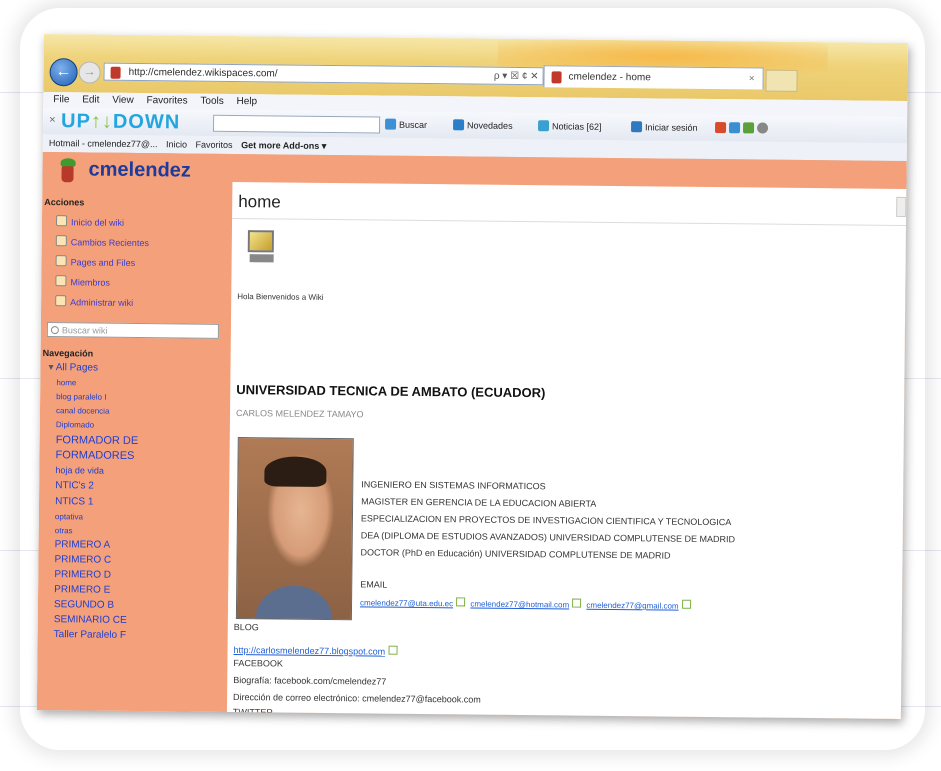 This screenshot has width=941, height=771. Describe the element at coordinates (166, 100) in the screenshot. I see `menu-favorites: Favorites` at that location.